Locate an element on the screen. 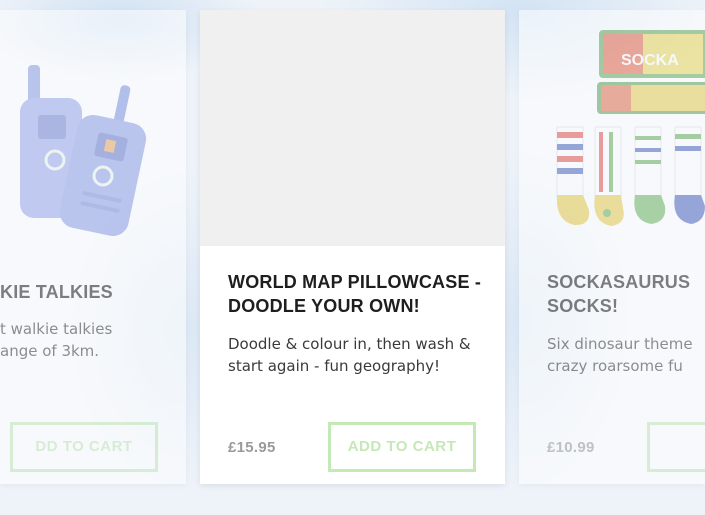 The height and width of the screenshot is (515, 705). product-title-line: SOCKASAURUS is located at coordinates (618, 282).